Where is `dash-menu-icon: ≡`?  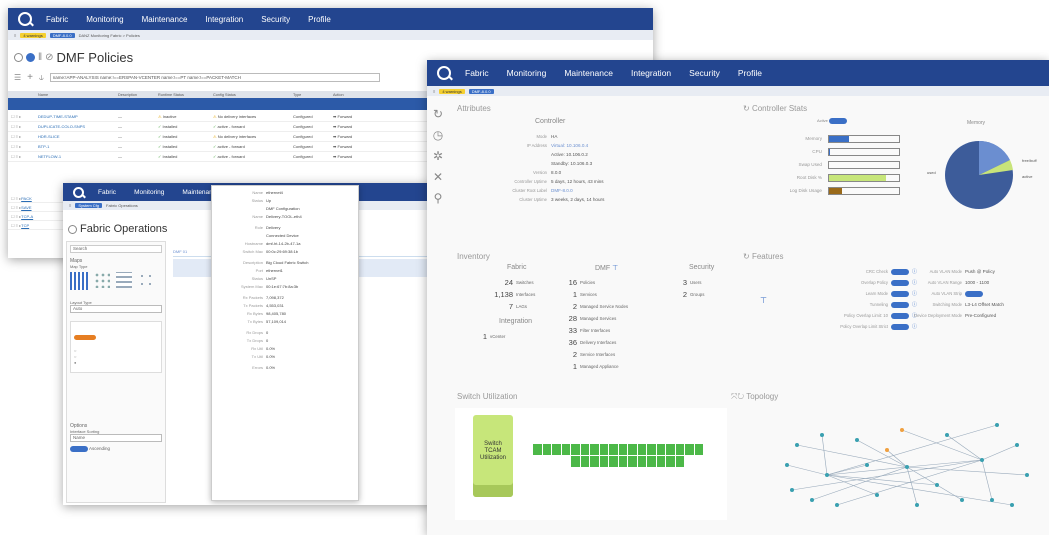
dash-menu-icon: ≡ is located at coordinates (434, 91).